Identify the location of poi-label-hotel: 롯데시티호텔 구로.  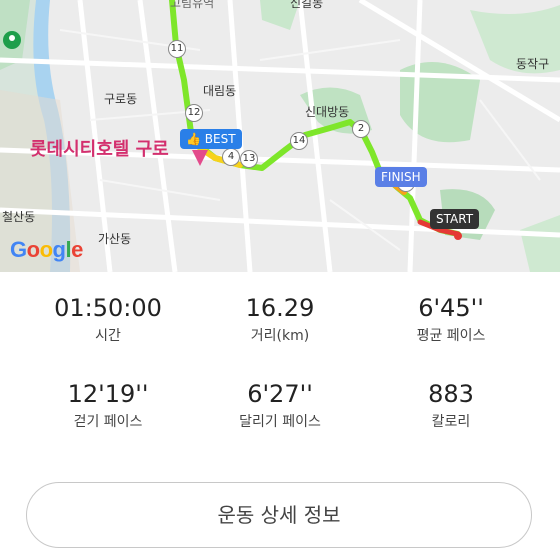
(99, 148).